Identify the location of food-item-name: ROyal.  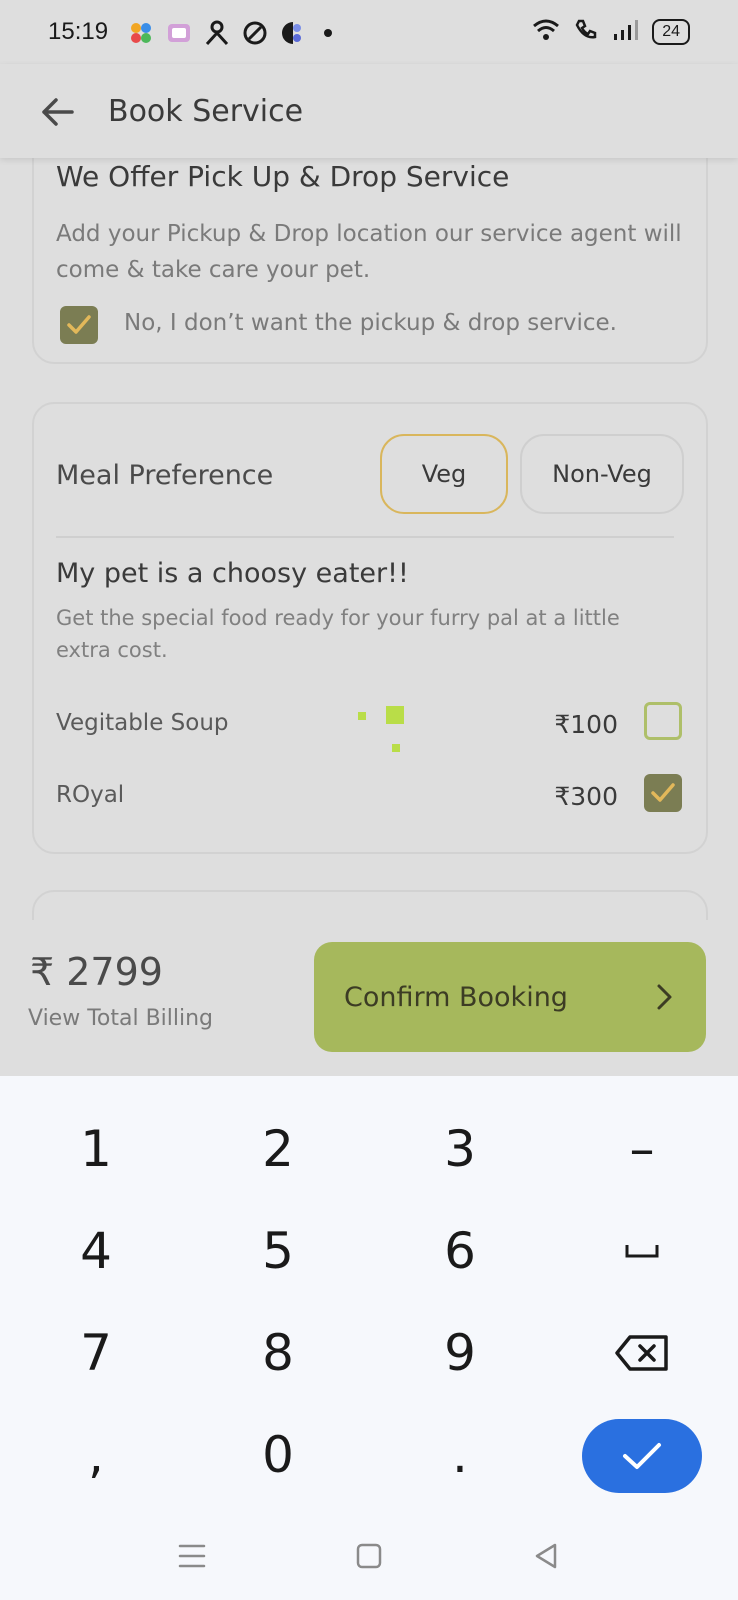
(90, 795).